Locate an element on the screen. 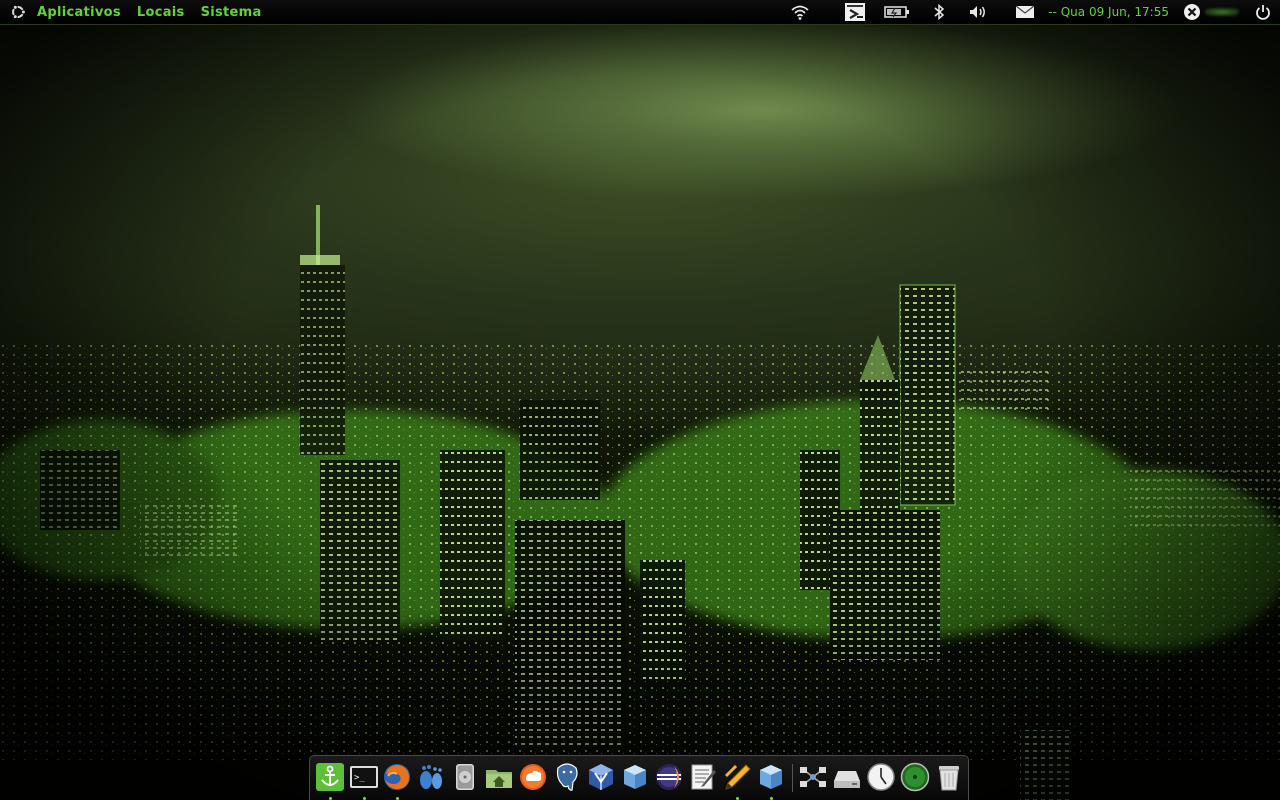 The image size is (1280, 800). terminal-icon: >_ is located at coordinates (364, 777).